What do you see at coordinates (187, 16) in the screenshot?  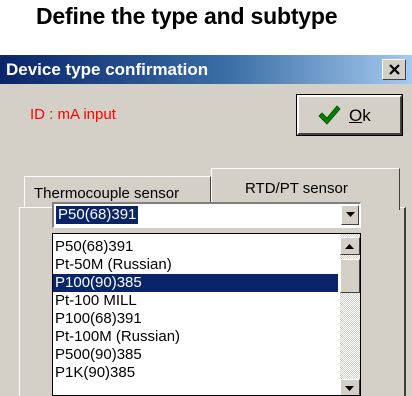 I see `page-heading: Define the type and subtype` at bounding box center [187, 16].